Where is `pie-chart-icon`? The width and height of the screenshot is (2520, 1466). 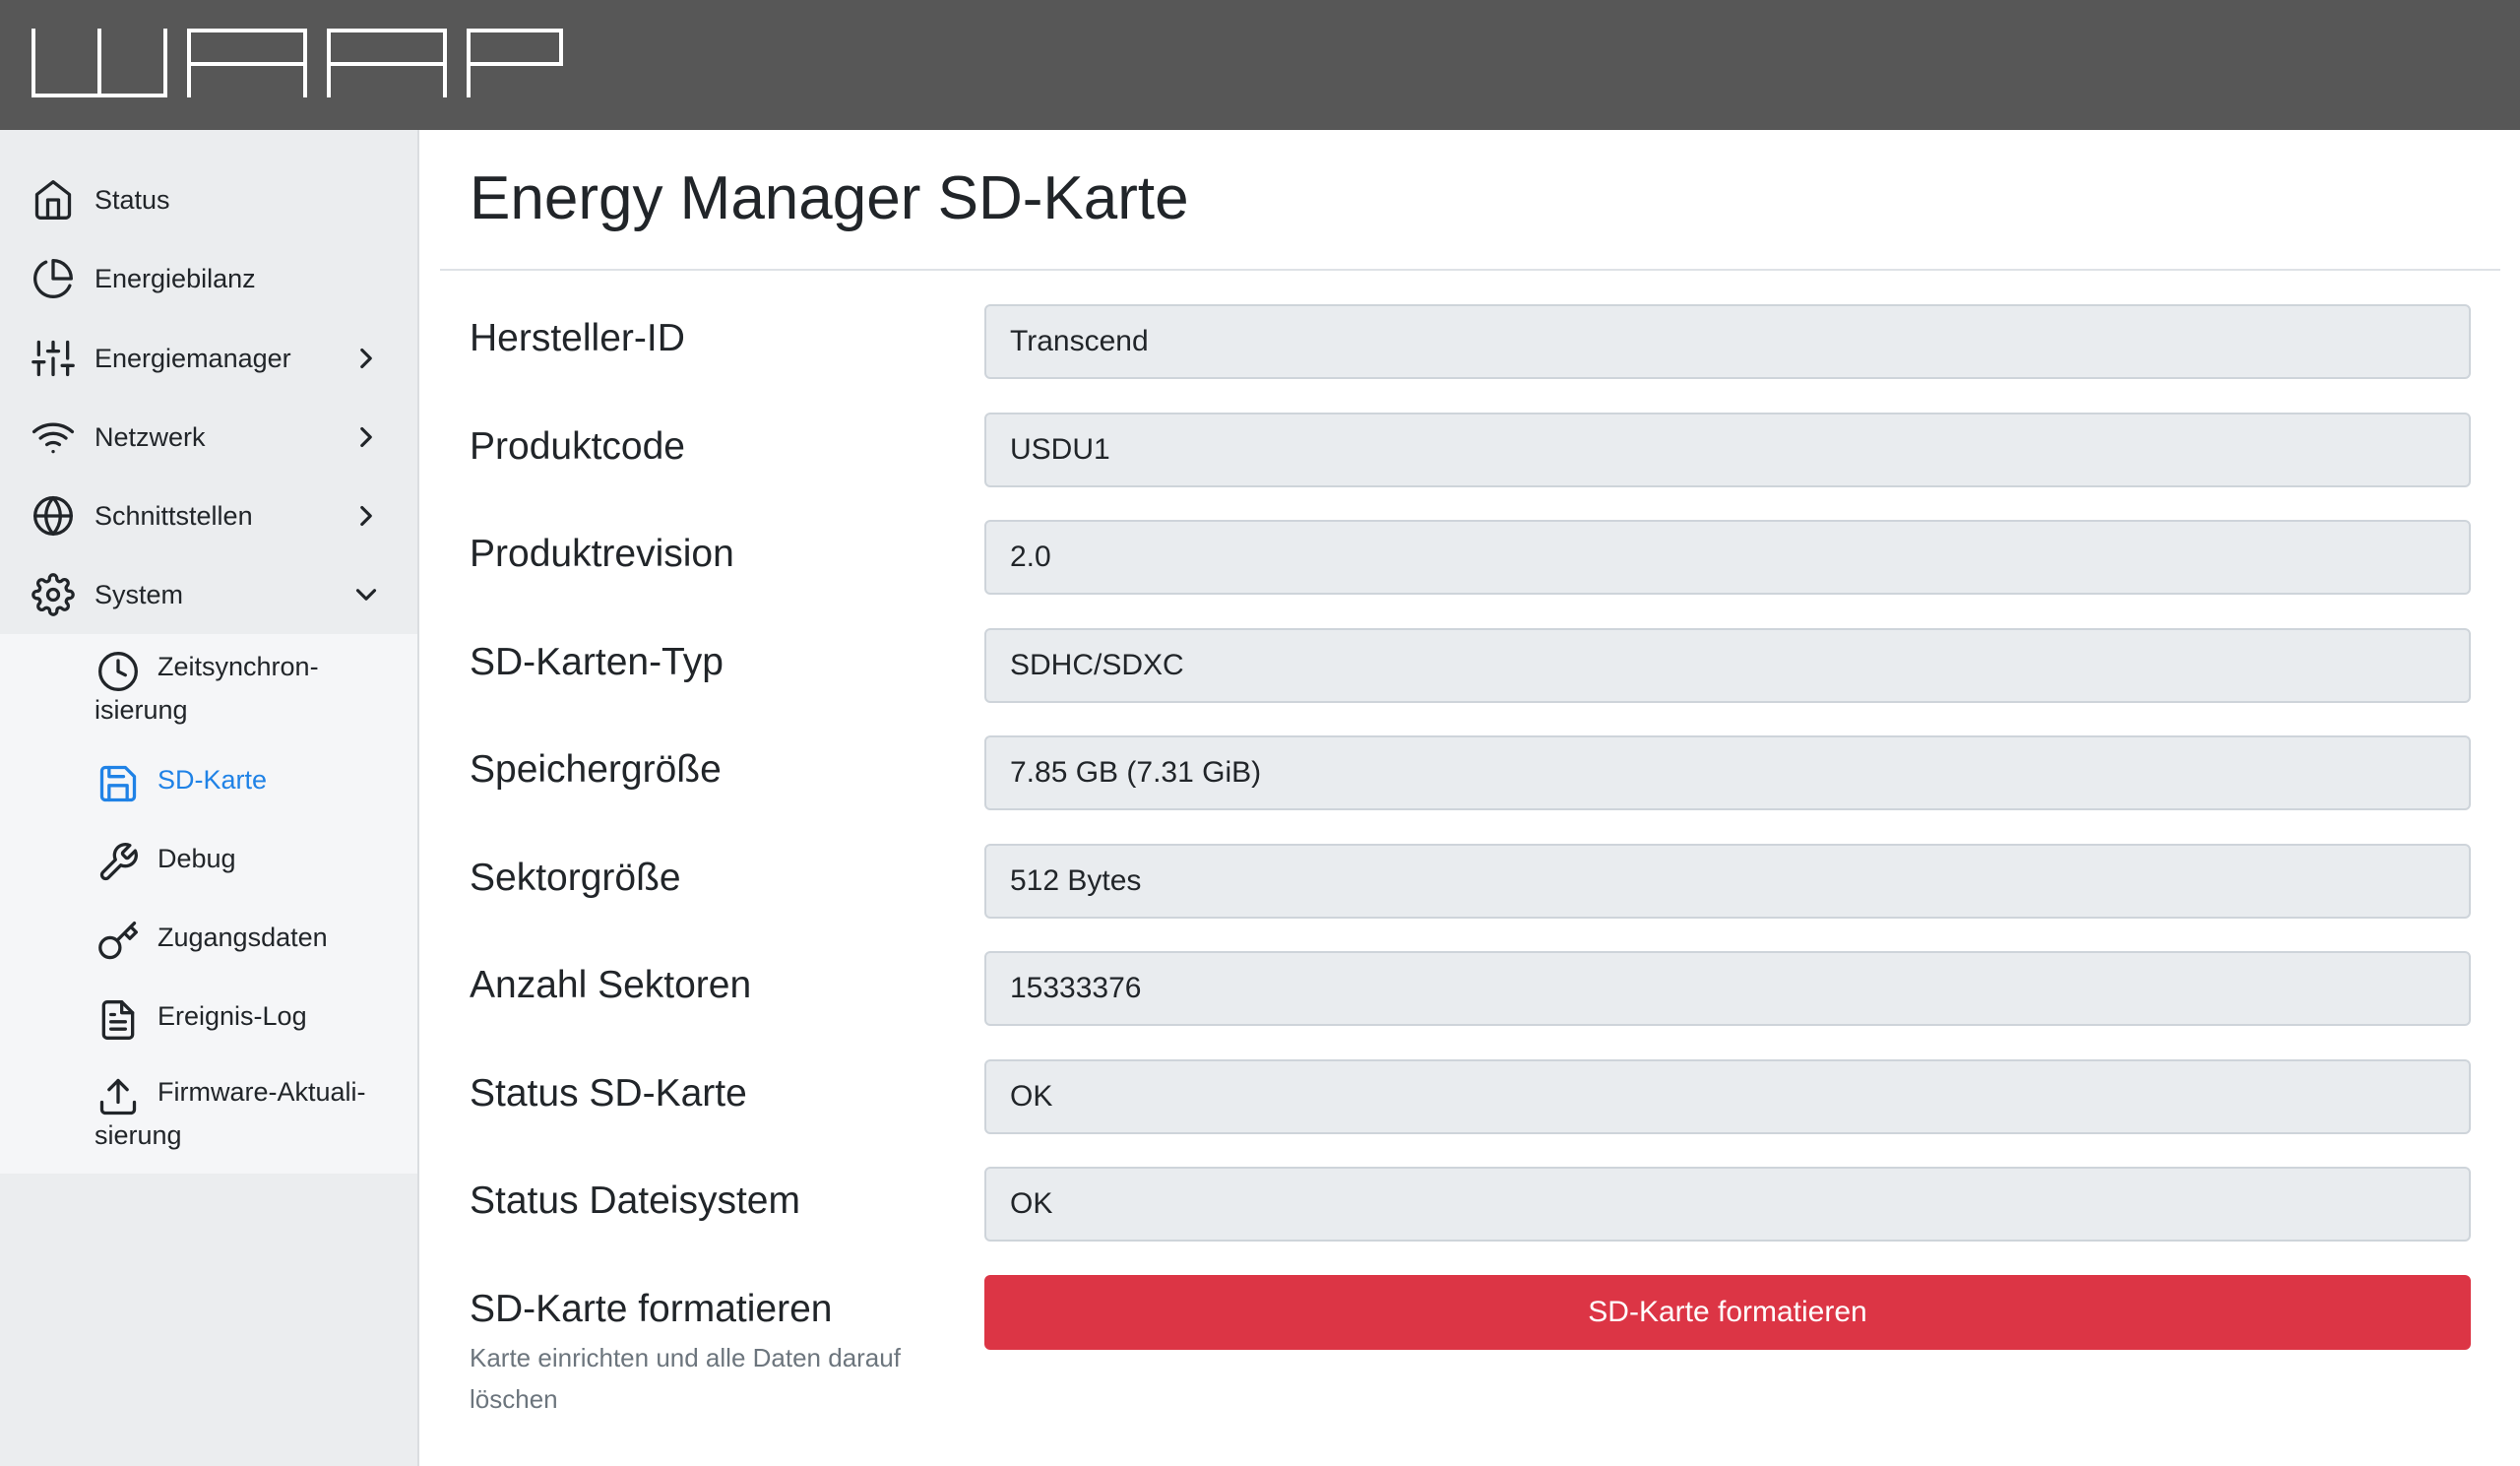
pie-chart-icon is located at coordinates (53, 279).